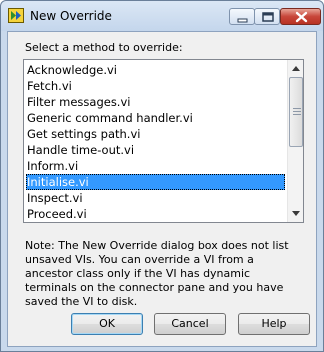 This screenshot has width=324, height=352. I want to click on list-item-inspect: Inspect.vi, so click(155, 198).